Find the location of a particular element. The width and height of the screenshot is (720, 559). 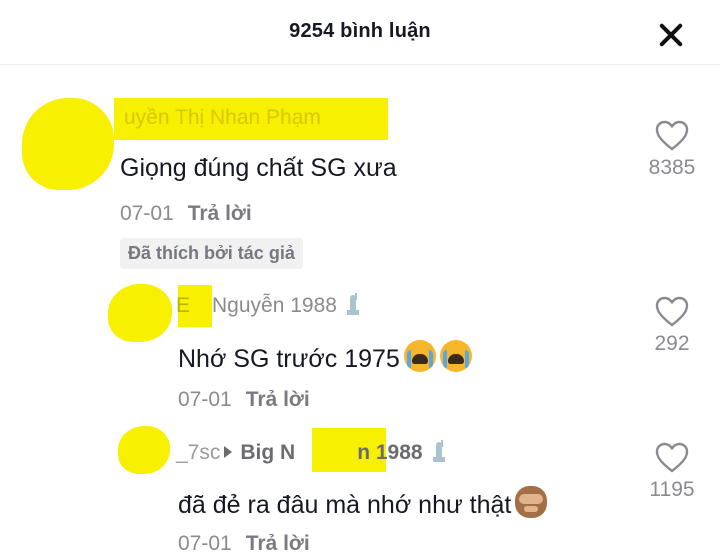

reply-text: Nhớ SG trước 1975 is located at coordinates (325, 357).